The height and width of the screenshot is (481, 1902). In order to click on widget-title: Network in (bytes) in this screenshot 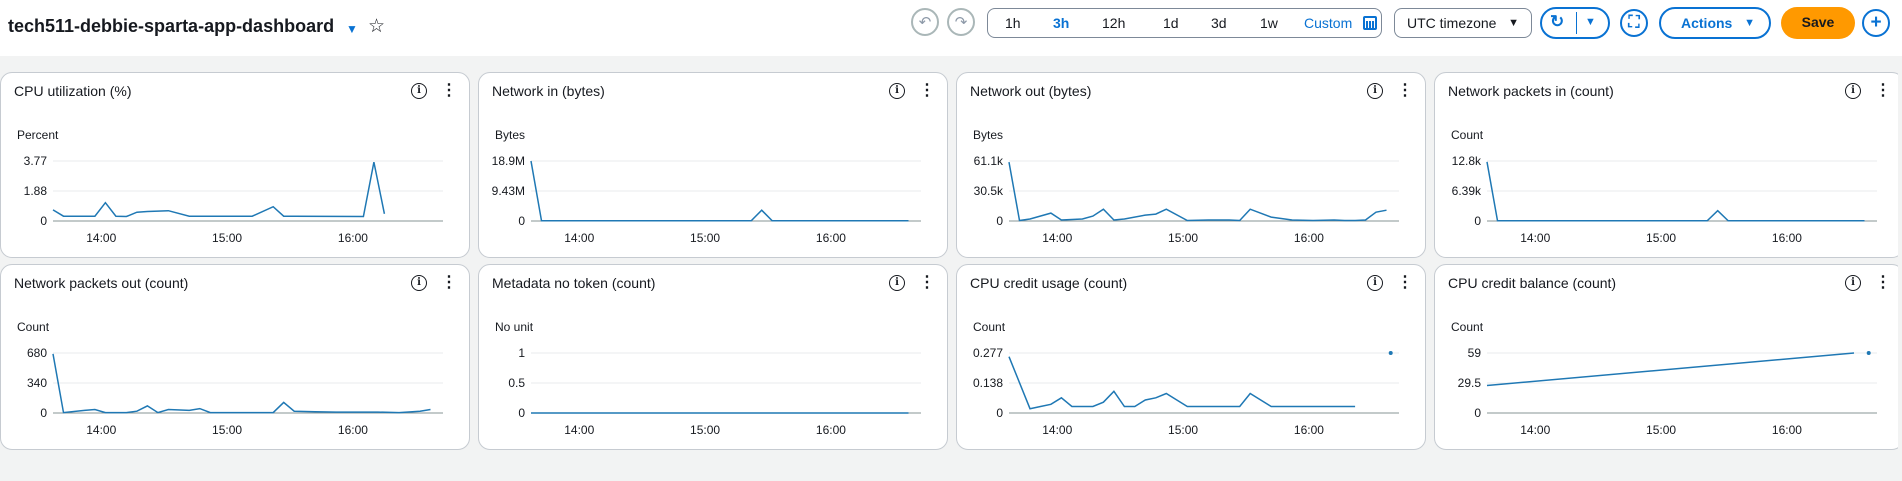, I will do `click(548, 91)`.